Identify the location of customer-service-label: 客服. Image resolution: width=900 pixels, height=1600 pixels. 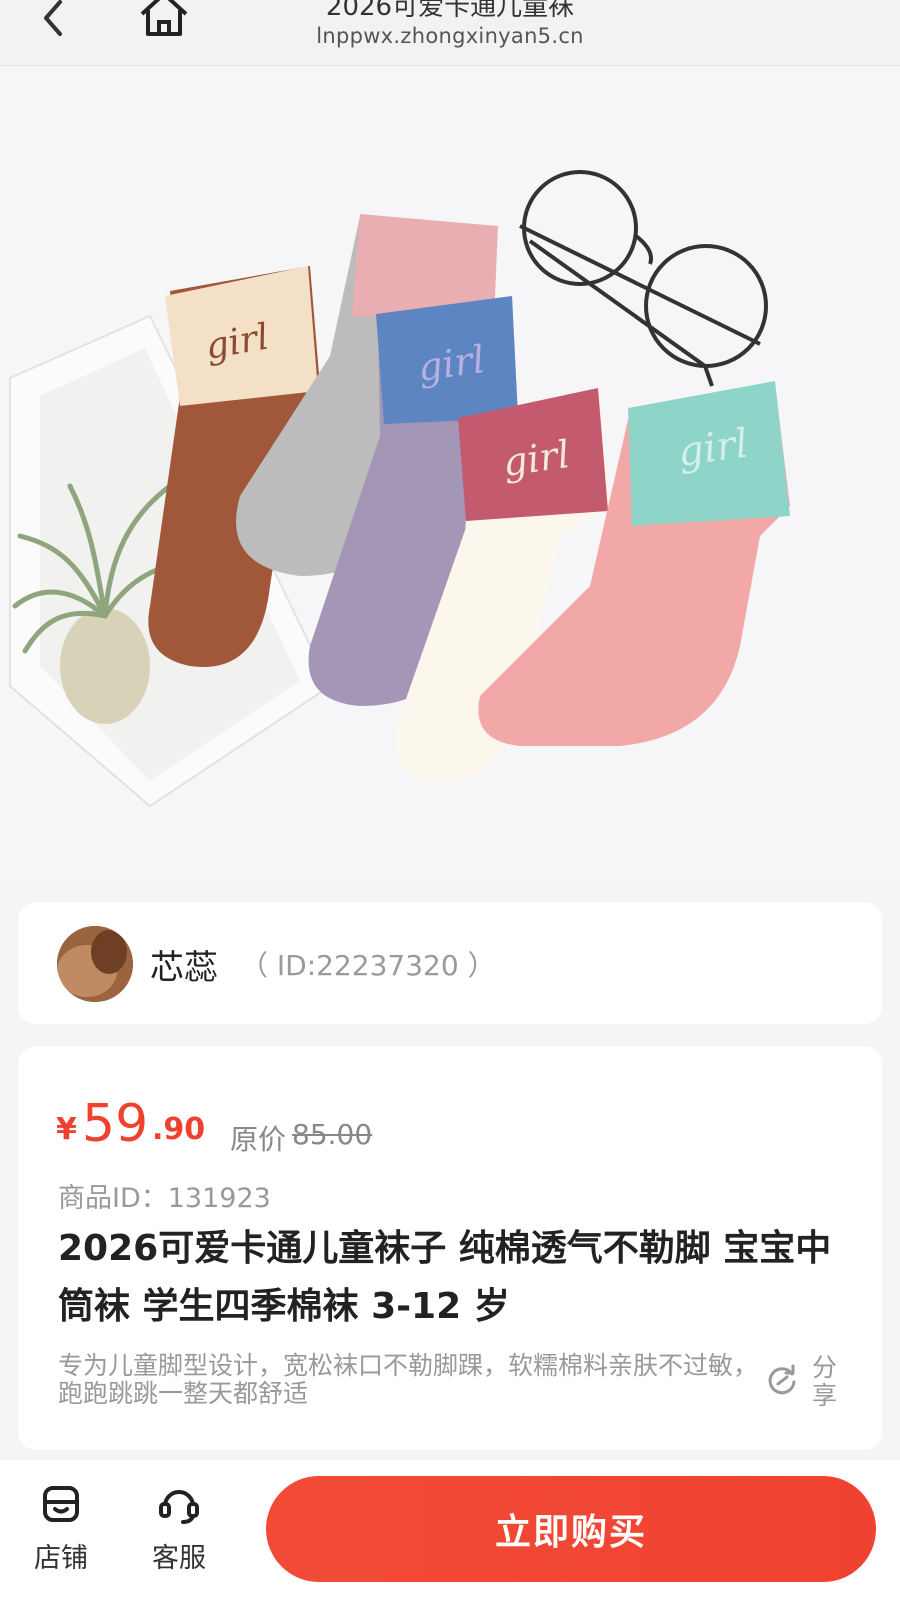
(179, 1558).